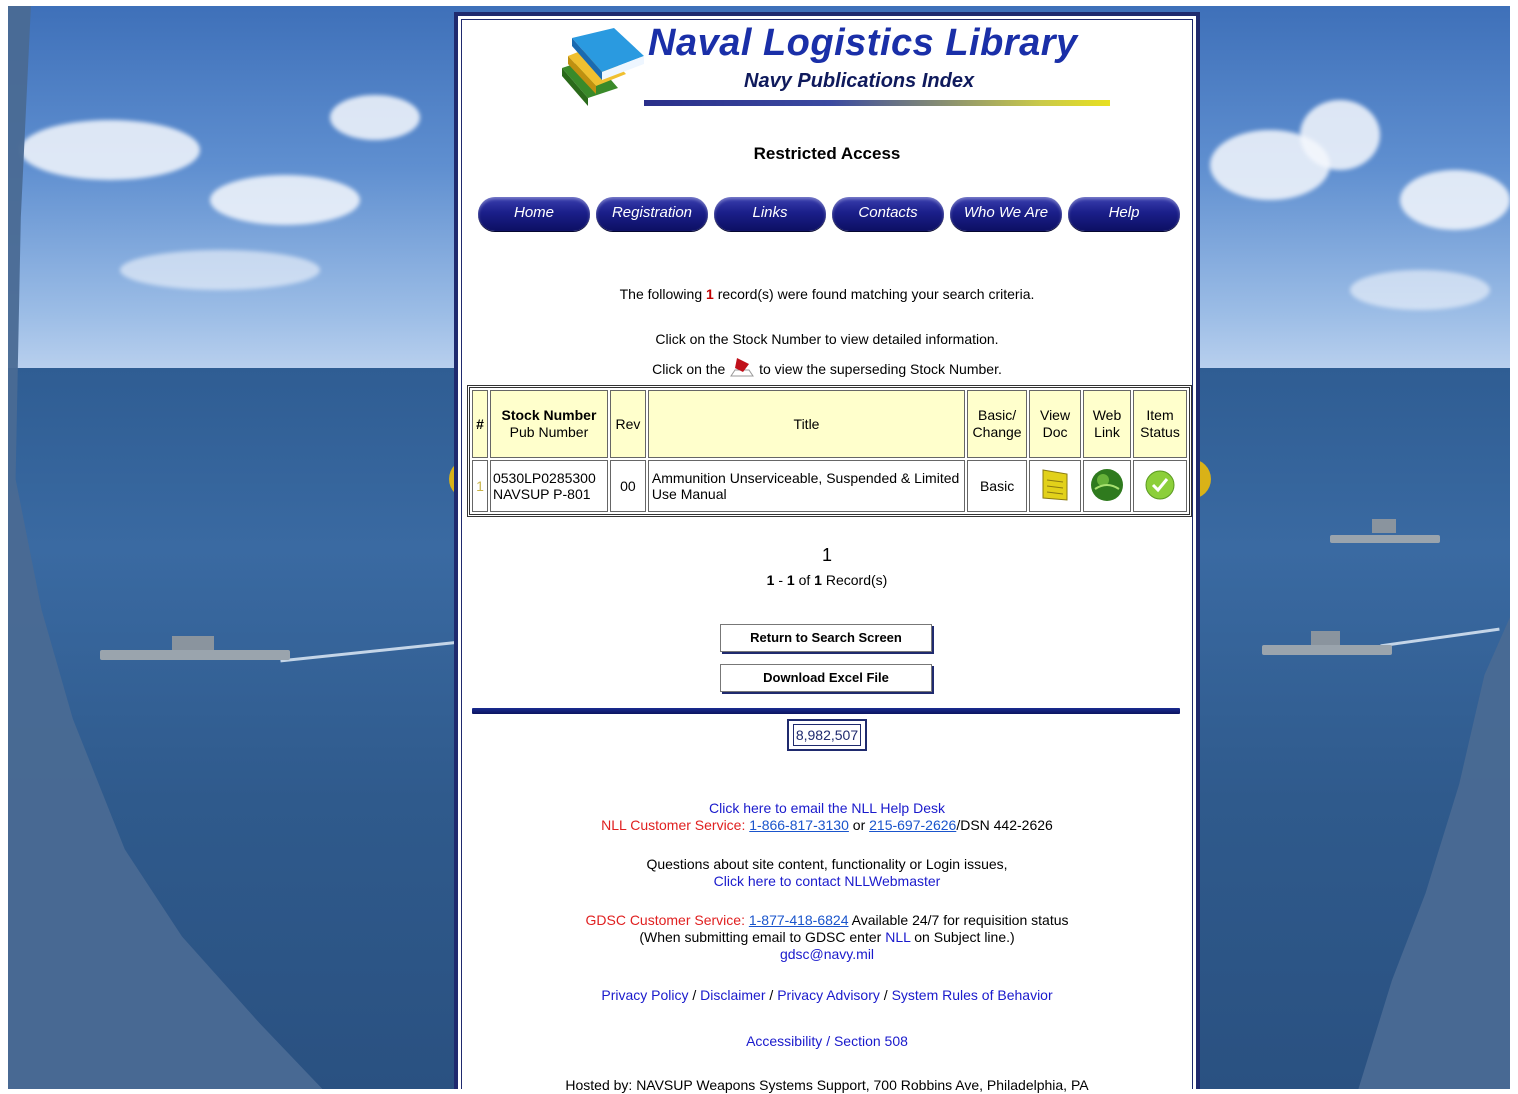  What do you see at coordinates (859, 81) in the screenshot?
I see `site-subtitle: Navy Publications Index` at bounding box center [859, 81].